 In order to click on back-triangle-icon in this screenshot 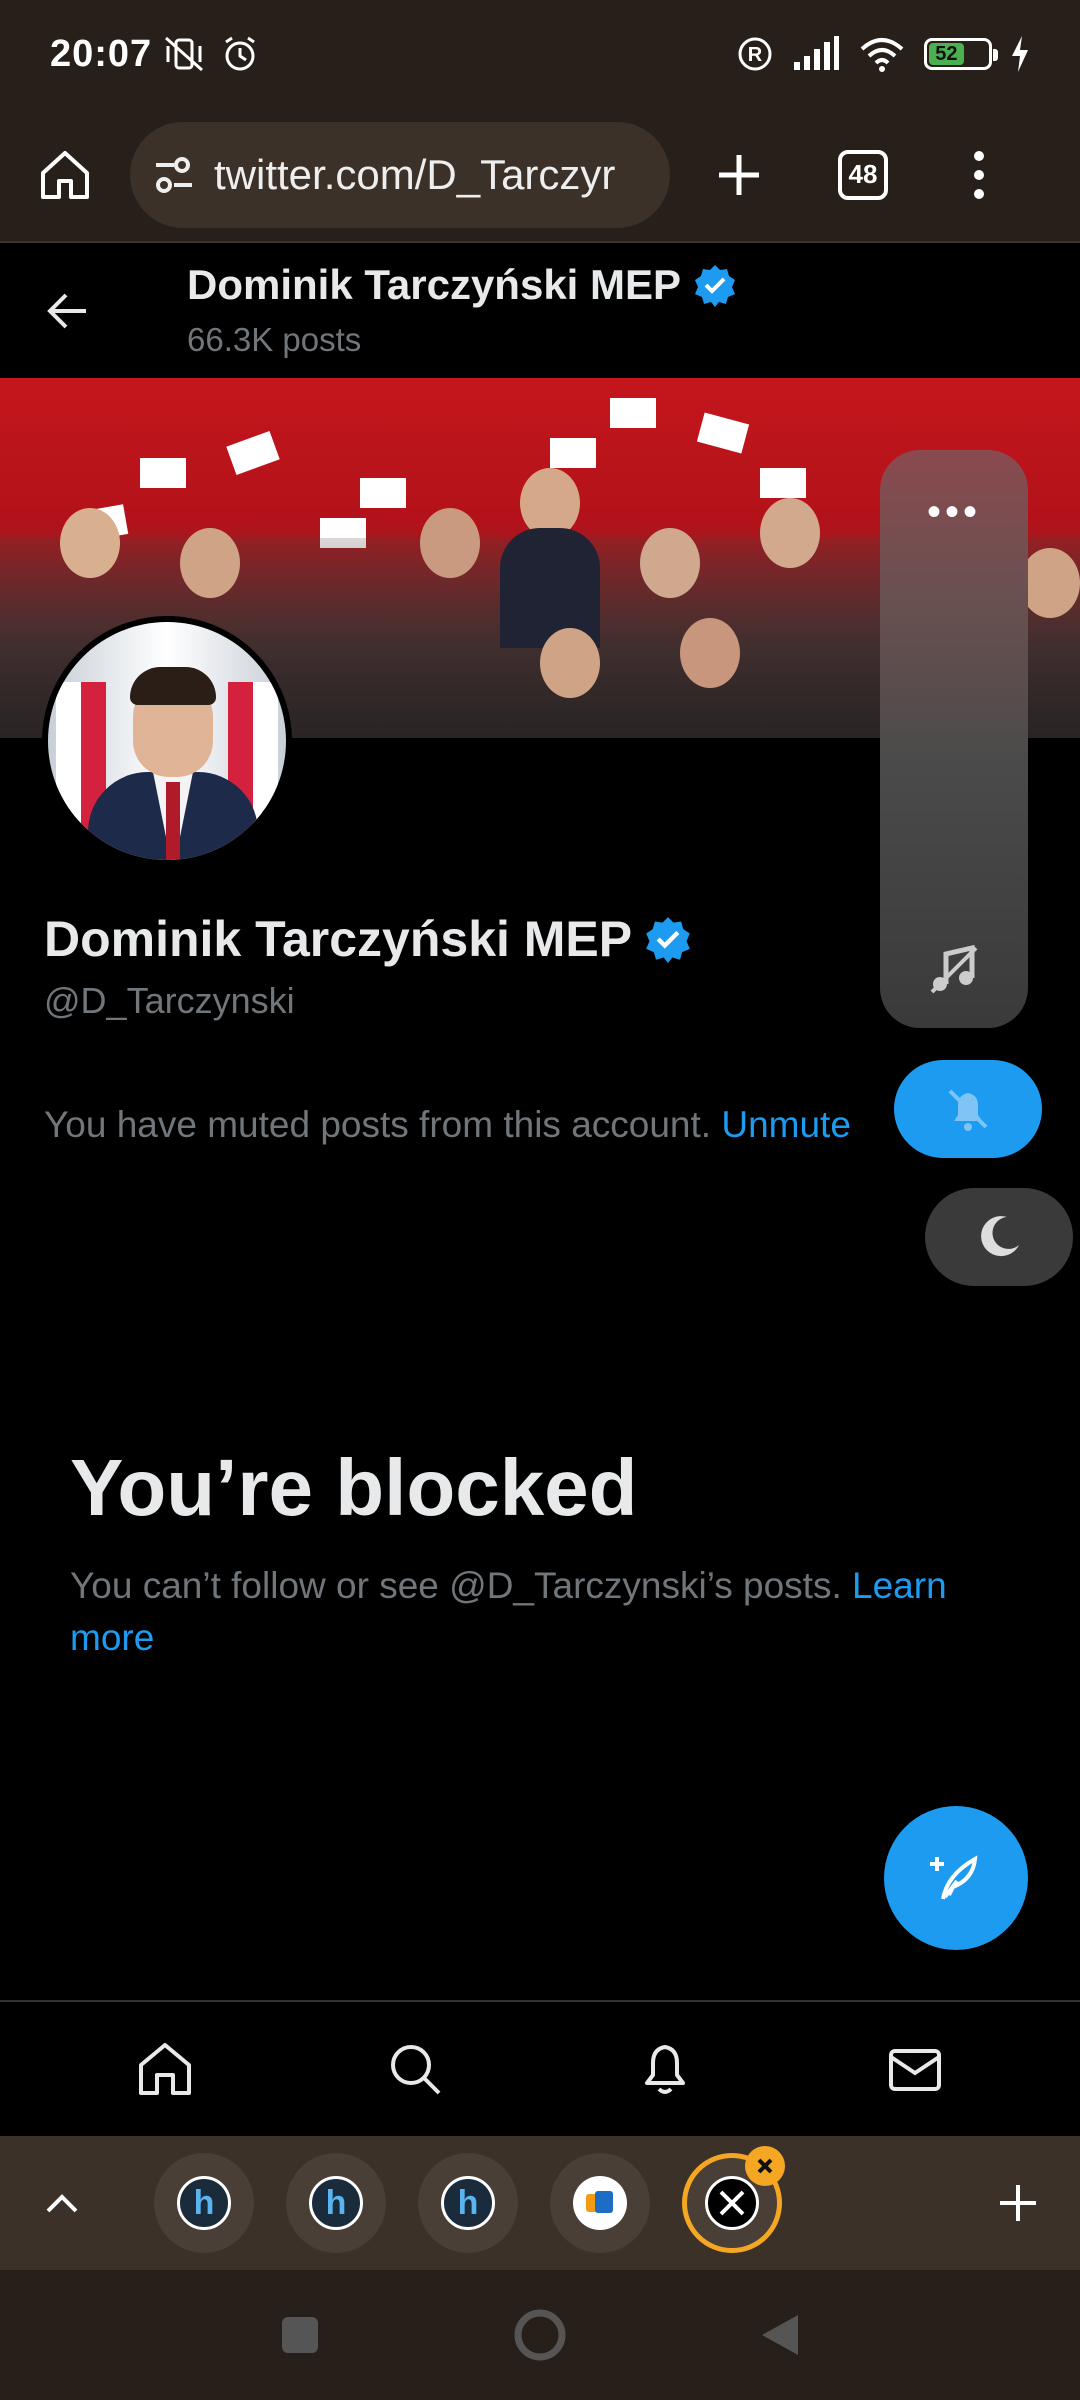, I will do `click(780, 2335)`.